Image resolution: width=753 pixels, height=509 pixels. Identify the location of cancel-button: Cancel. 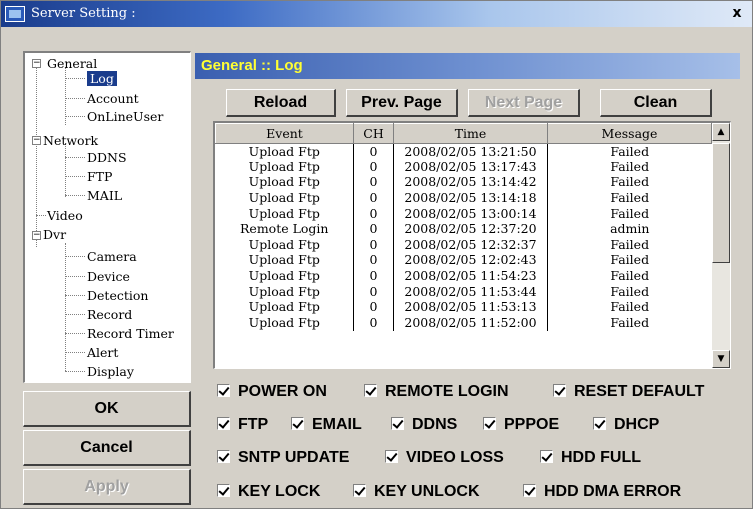
(107, 448).